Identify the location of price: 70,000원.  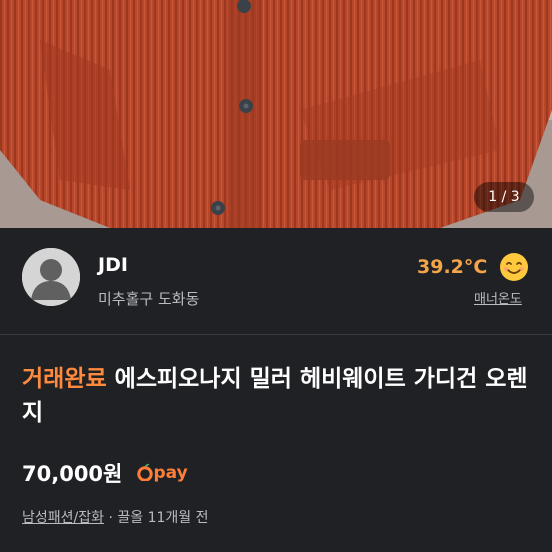
(72, 474).